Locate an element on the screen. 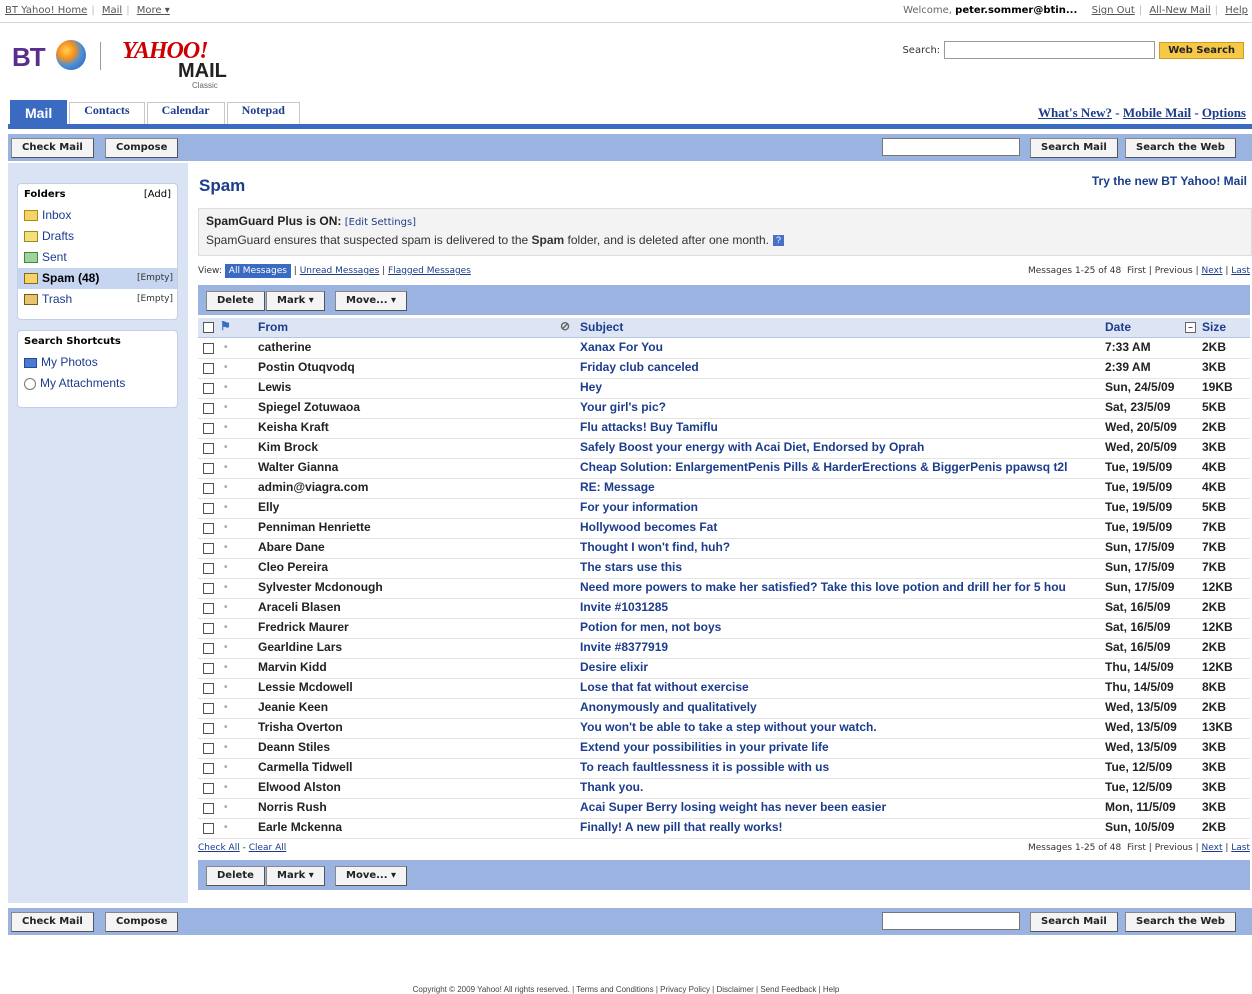  view-flagged-link: Flagged Messages is located at coordinates (429, 271).